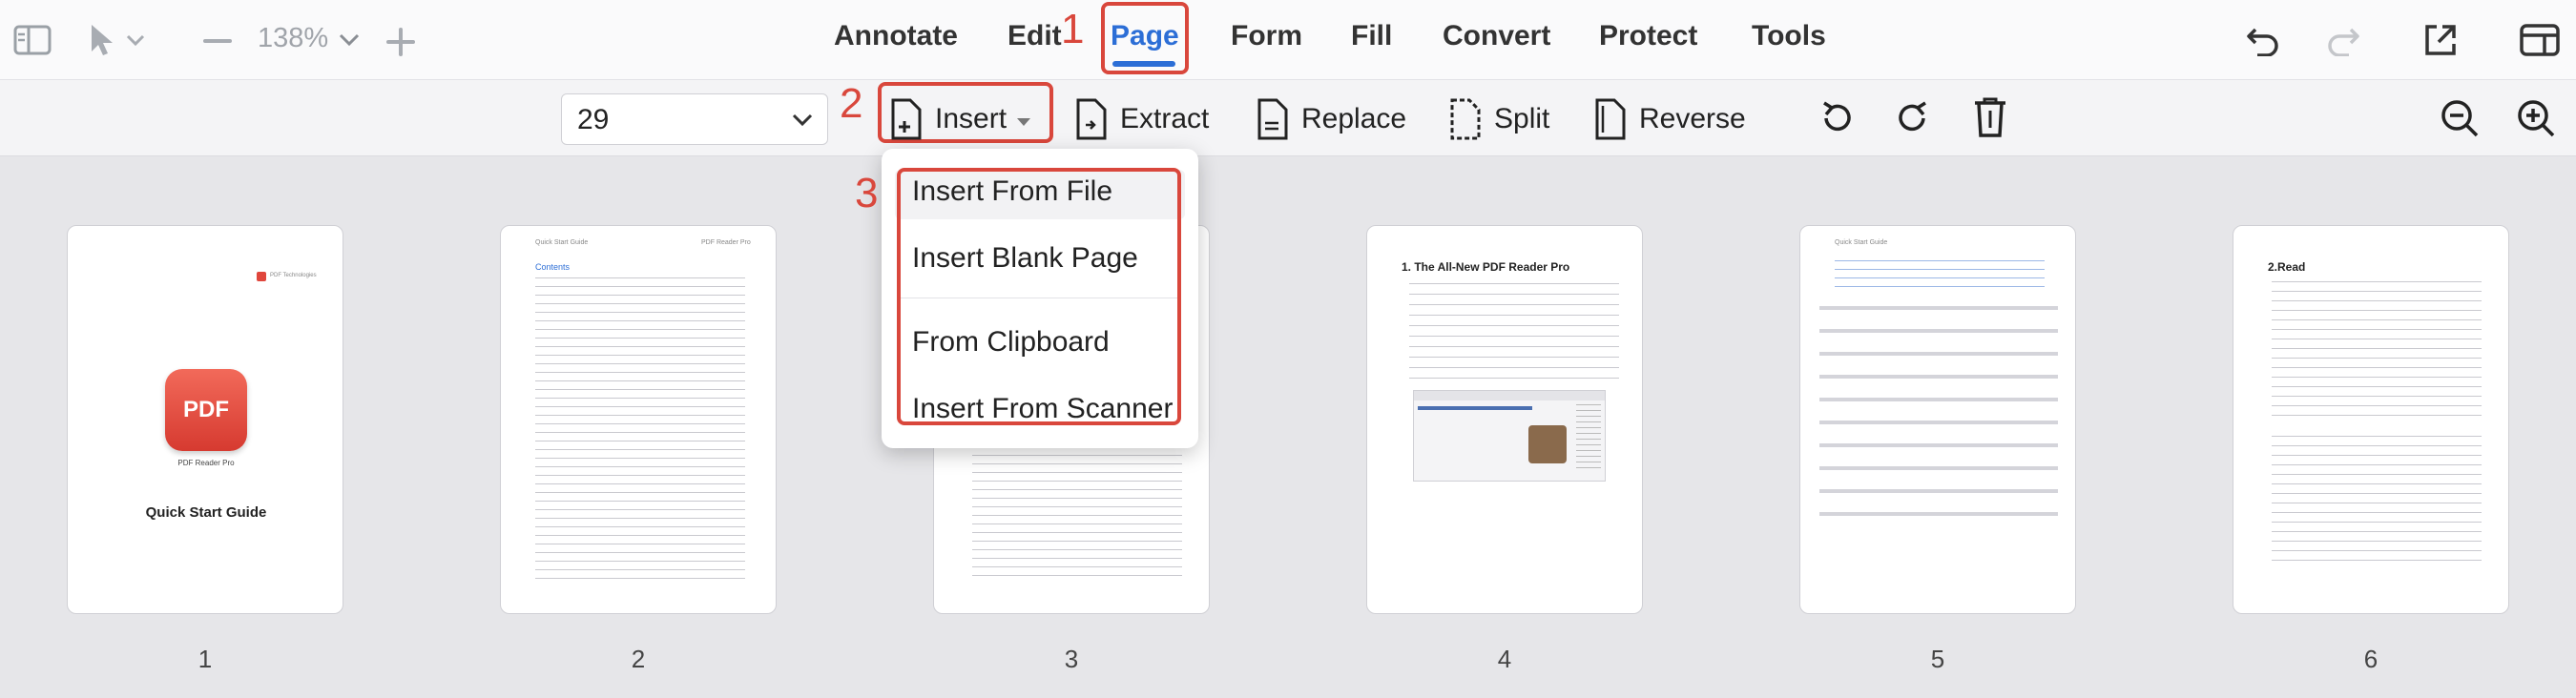  I want to click on page-number-label: 2, so click(638, 659).